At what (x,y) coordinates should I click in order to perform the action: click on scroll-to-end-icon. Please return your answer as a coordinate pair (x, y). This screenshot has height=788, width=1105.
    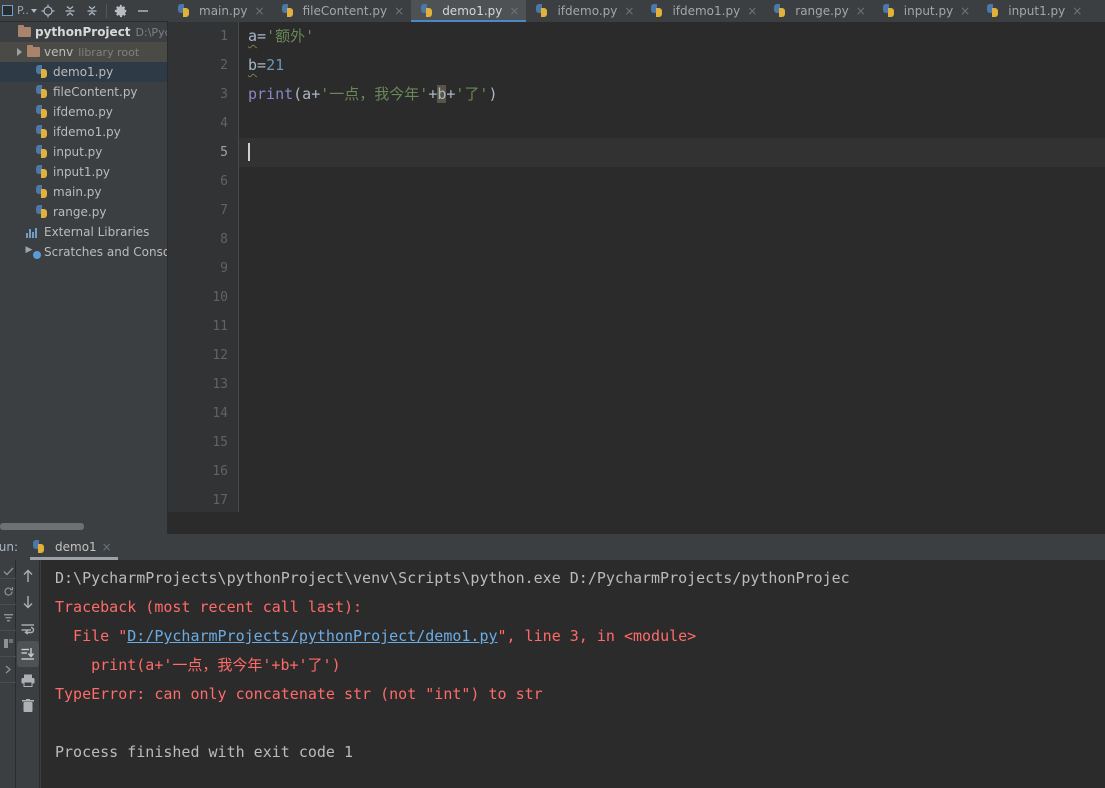
    Looking at the image, I should click on (28, 654).